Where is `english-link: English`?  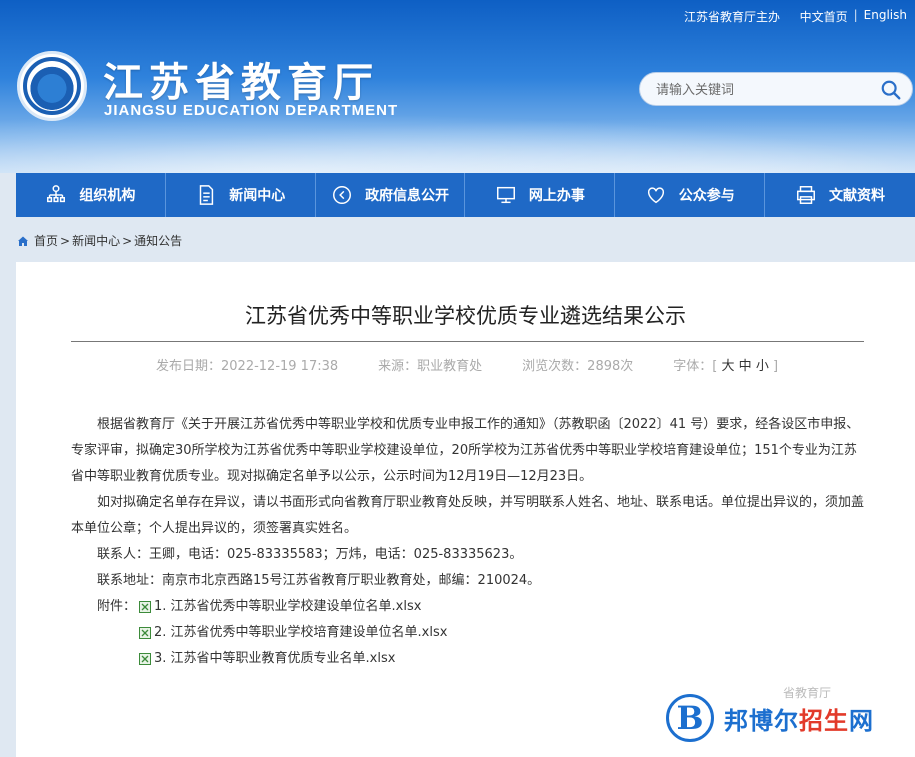
english-link: English is located at coordinates (885, 16).